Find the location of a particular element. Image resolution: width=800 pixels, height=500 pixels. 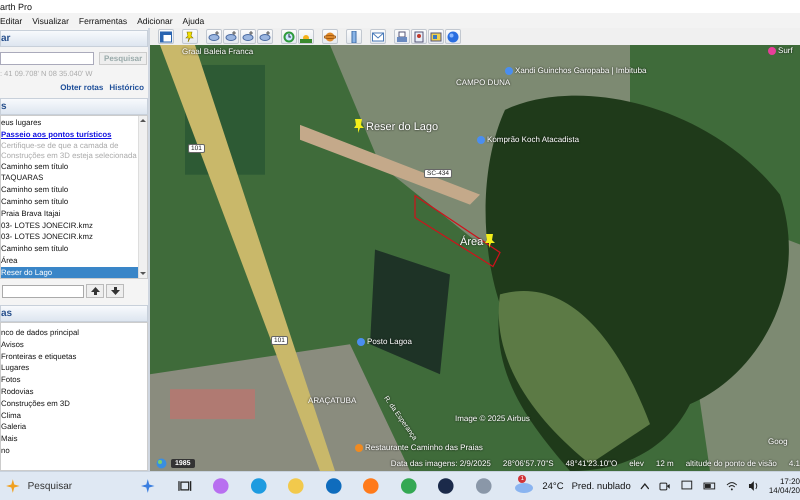

image-icon is located at coordinates (419, 36).